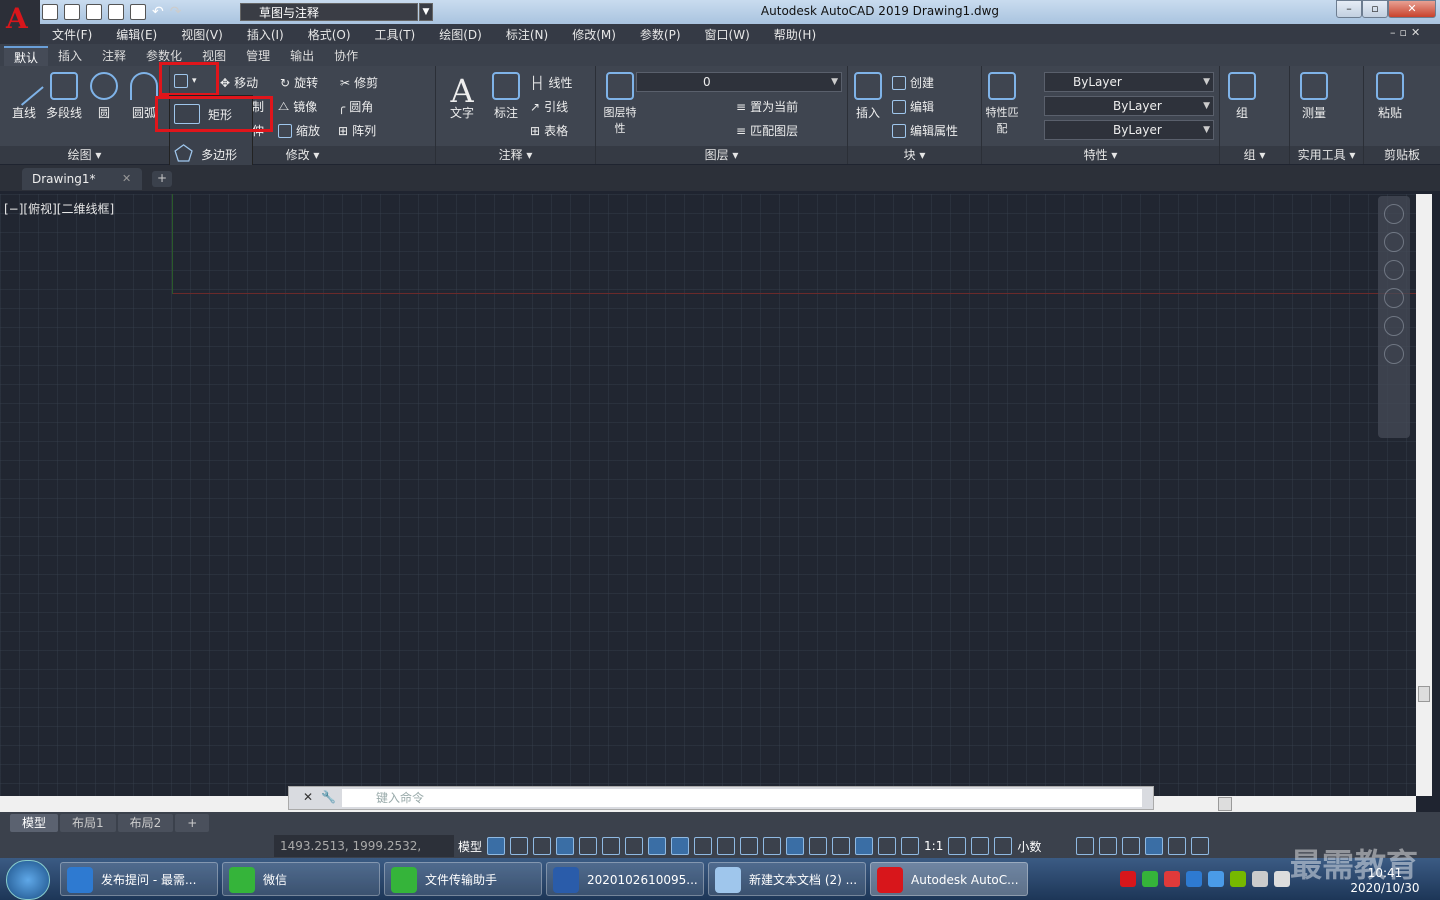  I want to click on tab-default: 默认, so click(26, 56).